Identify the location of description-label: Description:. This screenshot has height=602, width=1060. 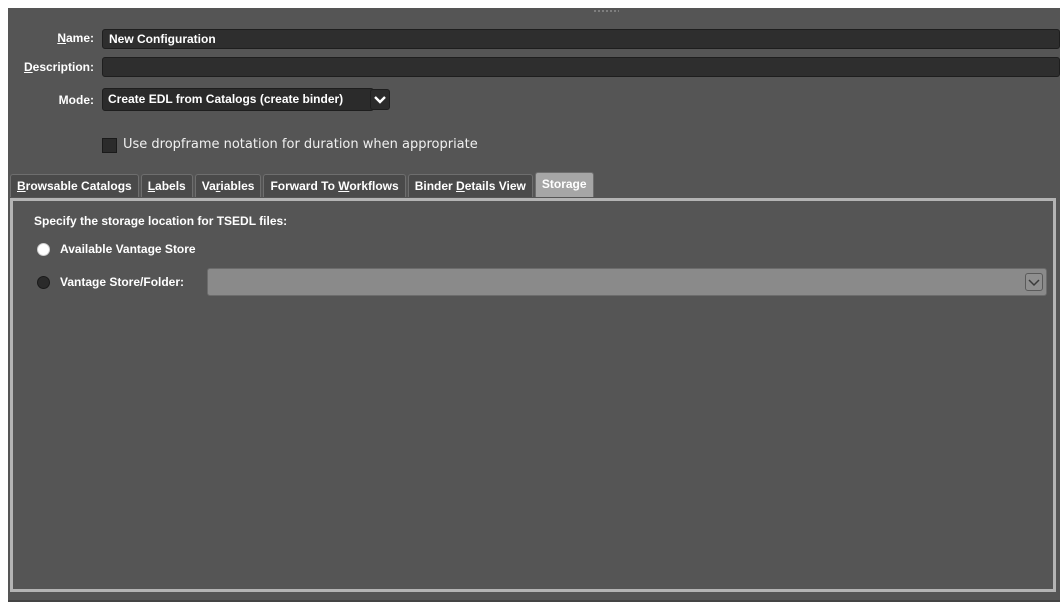
(47, 67).